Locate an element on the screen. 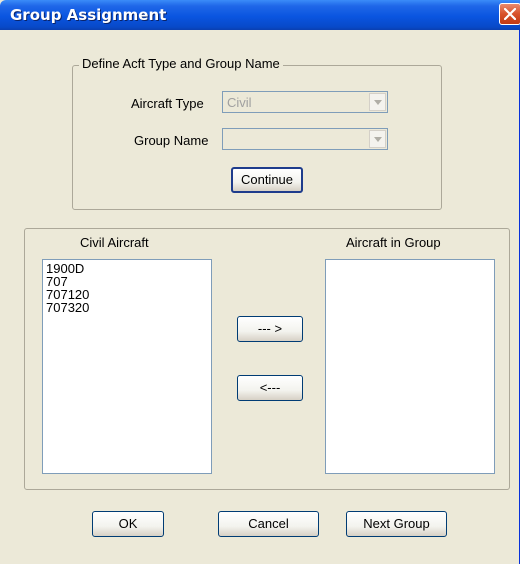 This screenshot has height=564, width=520. group-name-label: Group Name is located at coordinates (171, 140).